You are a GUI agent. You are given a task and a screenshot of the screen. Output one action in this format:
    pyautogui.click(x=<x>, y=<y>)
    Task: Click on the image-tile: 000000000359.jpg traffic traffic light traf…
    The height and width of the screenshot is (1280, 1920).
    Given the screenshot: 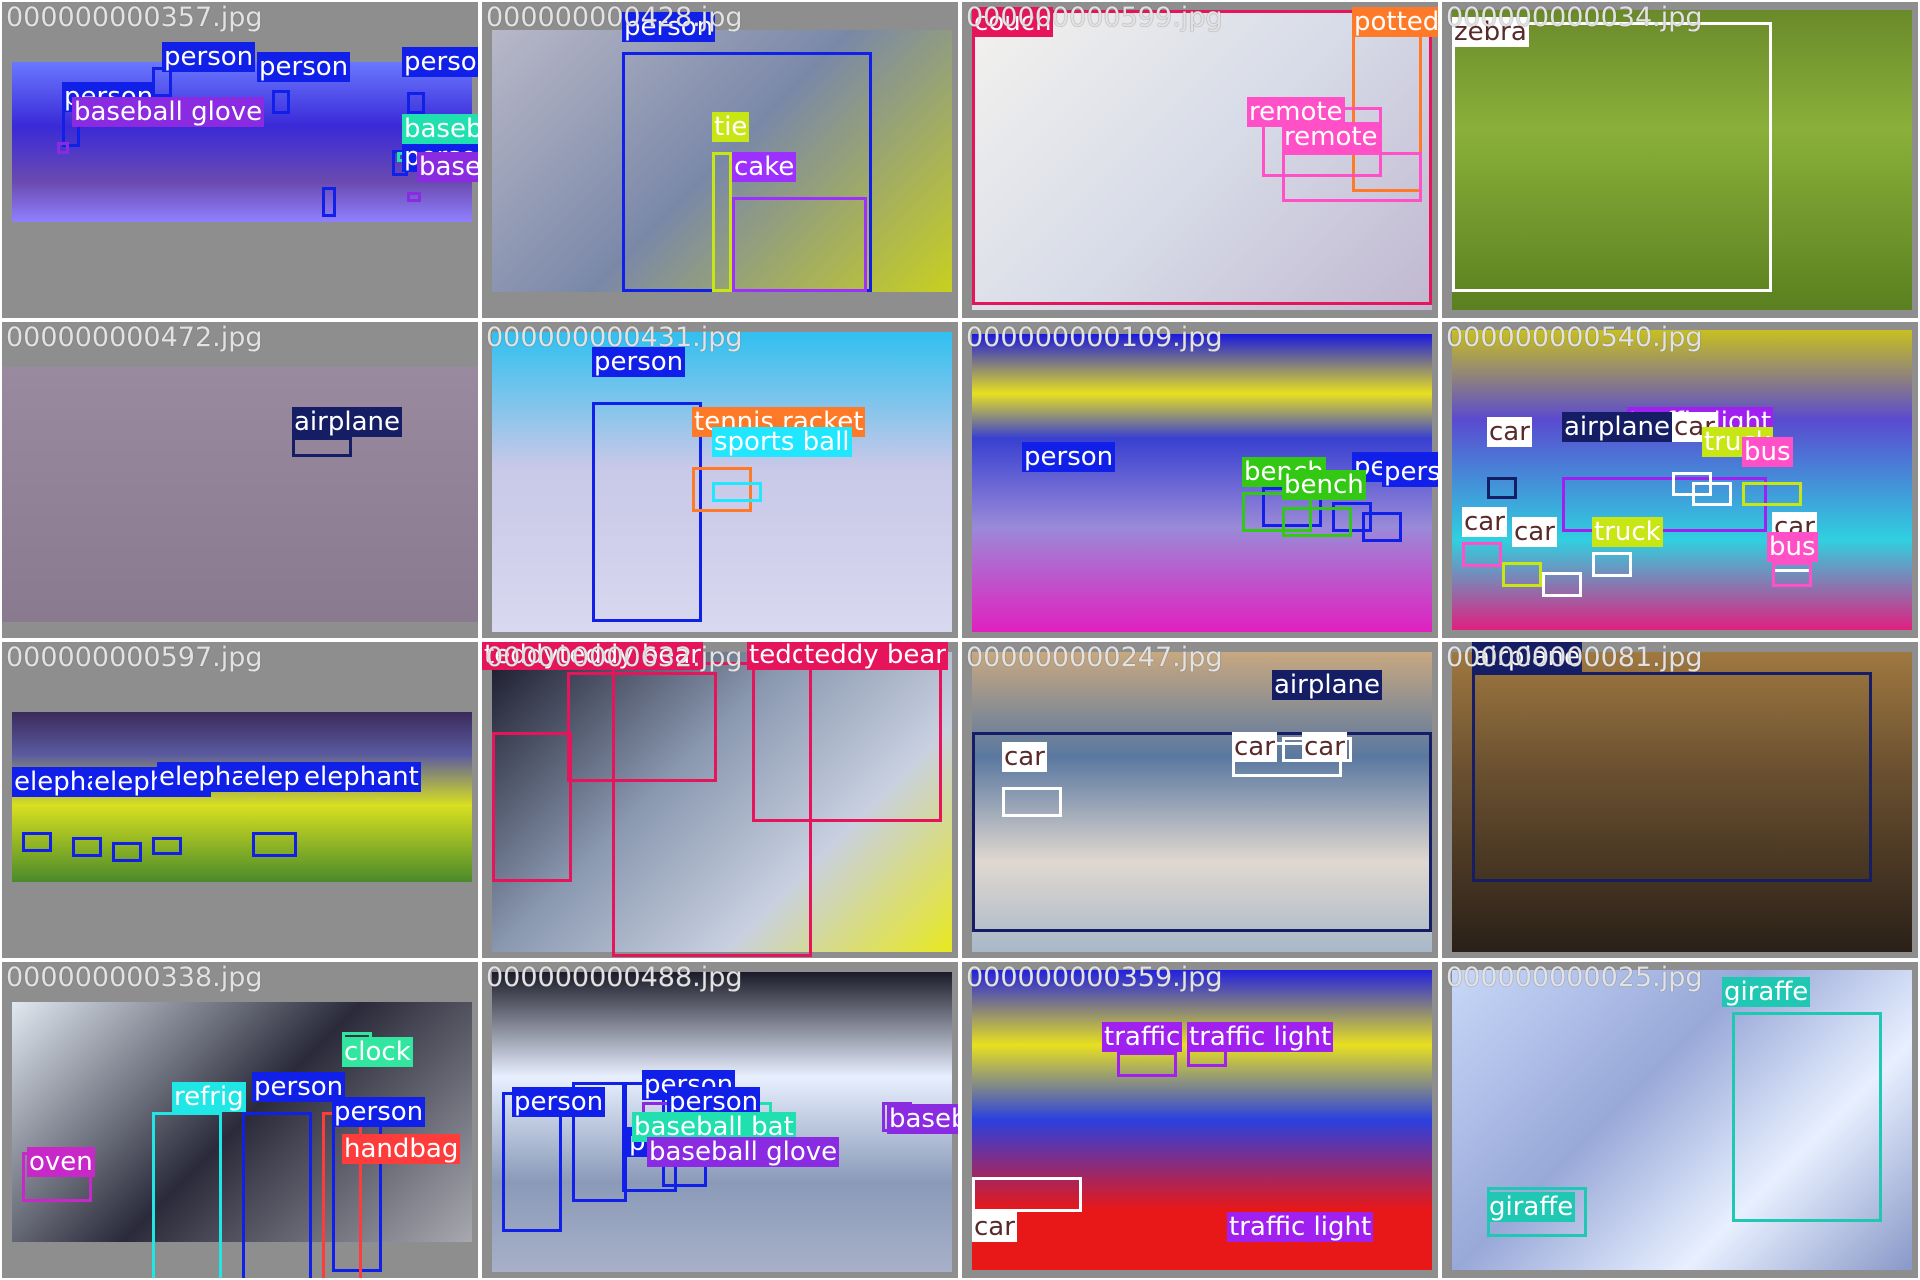 What is the action you would take?
    pyautogui.click(x=1200, y=1120)
    